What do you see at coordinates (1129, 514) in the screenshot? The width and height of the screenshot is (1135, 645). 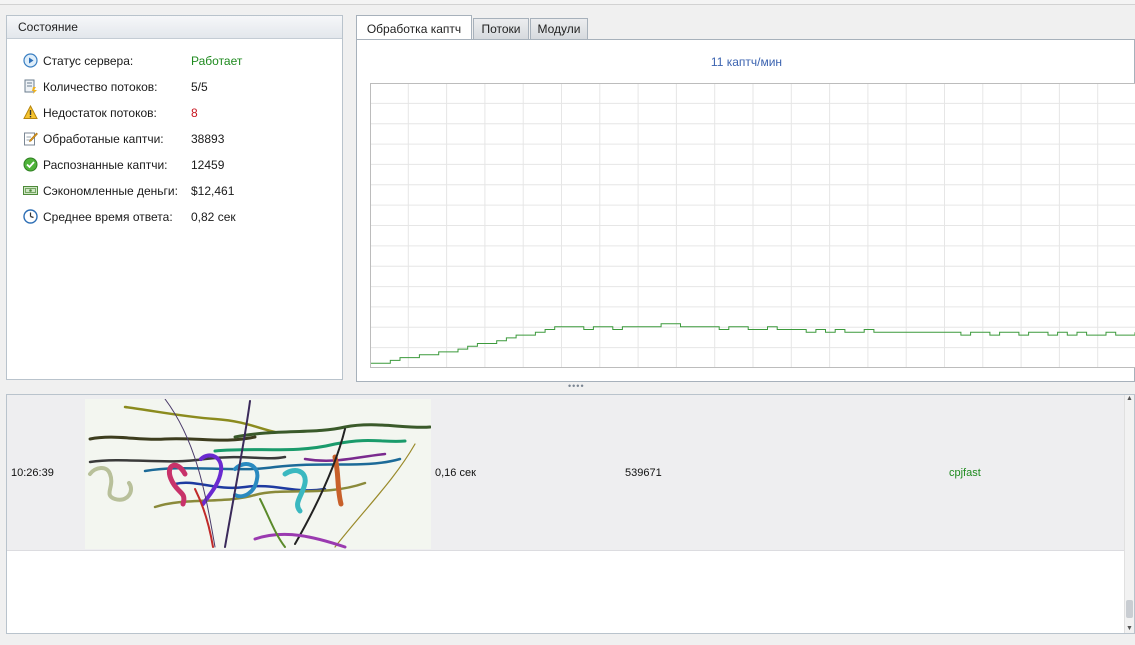 I see `log-scrollbar: ▲ ▼` at bounding box center [1129, 514].